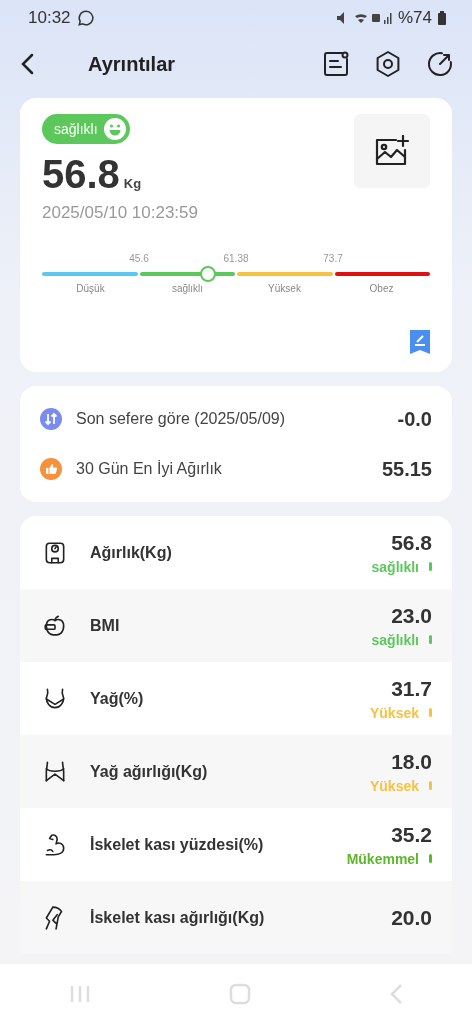 Image resolution: width=472 pixels, height=1024 pixels. Describe the element at coordinates (177, 844) in the screenshot. I see `metric-label: İskelet kası yüzdesi(%)` at that location.